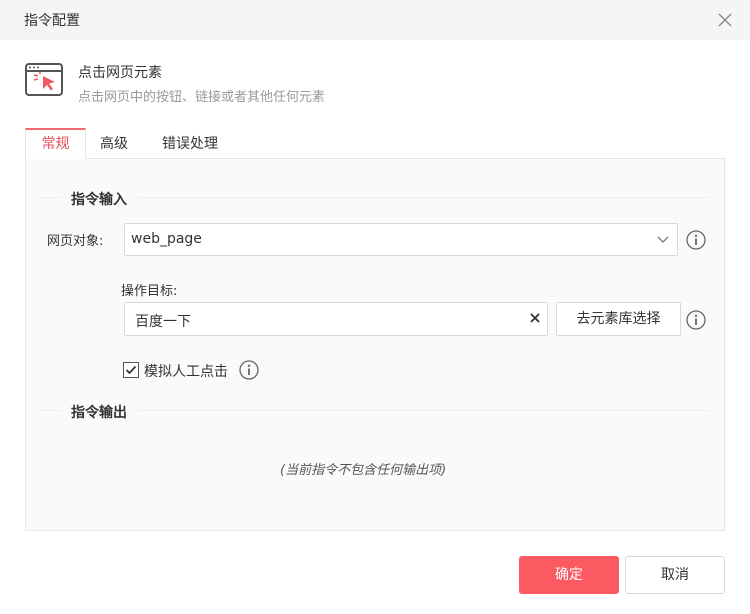 This screenshot has height=614, width=750. I want to click on element-library-button: 去元素库选择, so click(618, 319).